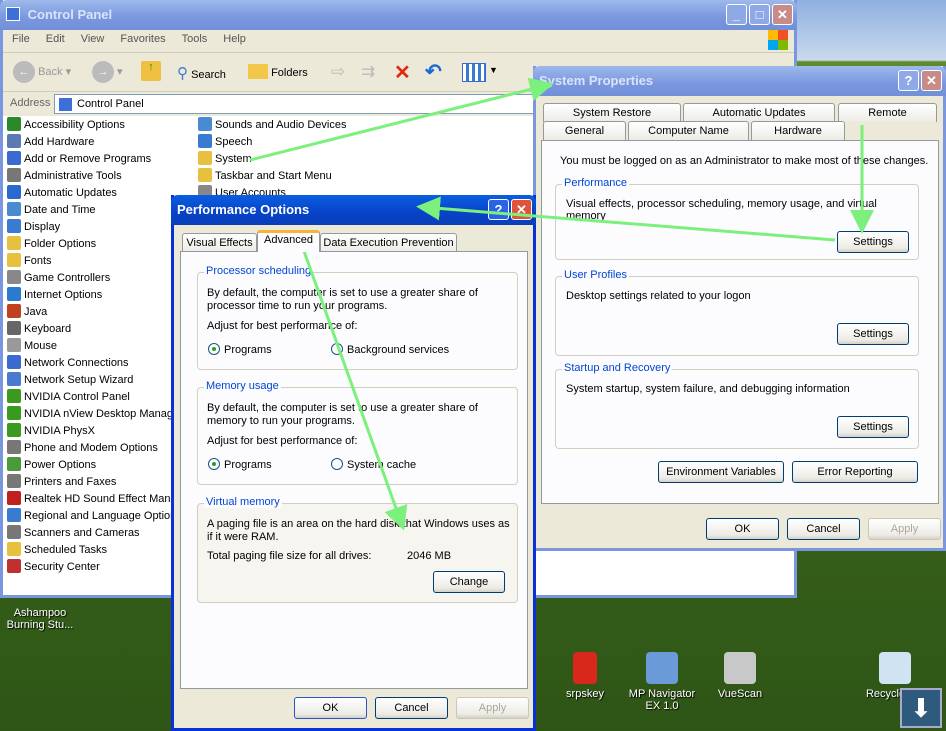 The height and width of the screenshot is (731, 946). I want to click on control-panel-item: NVIDIA nView Desktop Manager, so click(95, 414).